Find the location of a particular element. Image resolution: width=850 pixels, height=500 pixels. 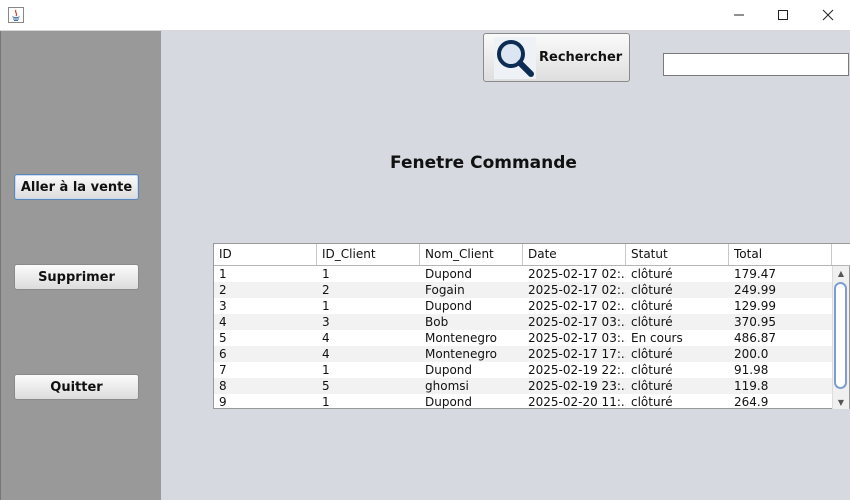

minimize-button is located at coordinates (739, 15).